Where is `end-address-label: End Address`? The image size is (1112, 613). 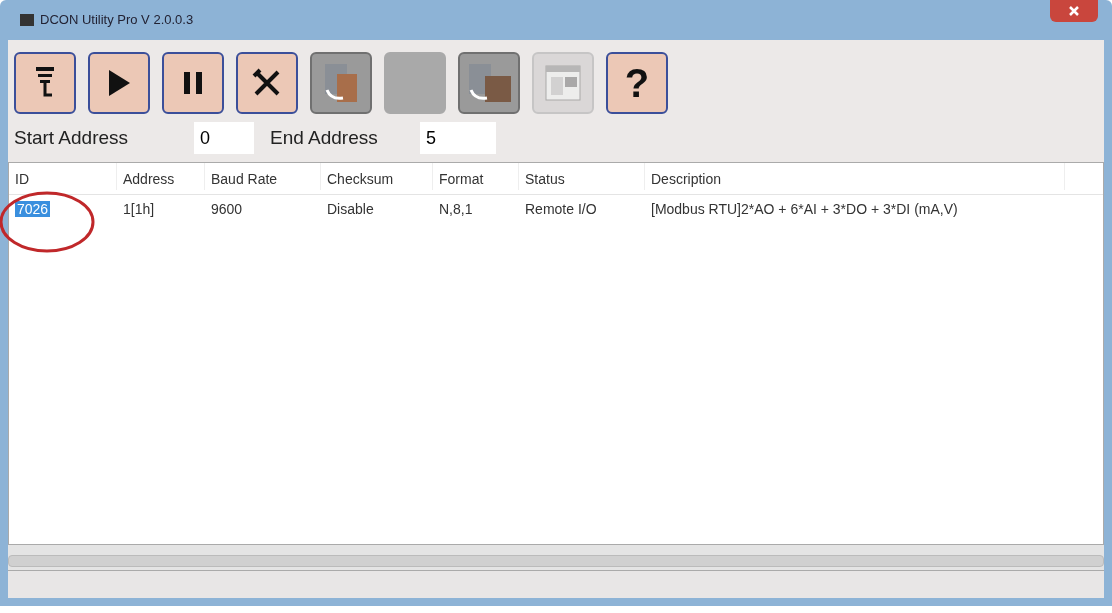 end-address-label: End Address is located at coordinates (324, 137).